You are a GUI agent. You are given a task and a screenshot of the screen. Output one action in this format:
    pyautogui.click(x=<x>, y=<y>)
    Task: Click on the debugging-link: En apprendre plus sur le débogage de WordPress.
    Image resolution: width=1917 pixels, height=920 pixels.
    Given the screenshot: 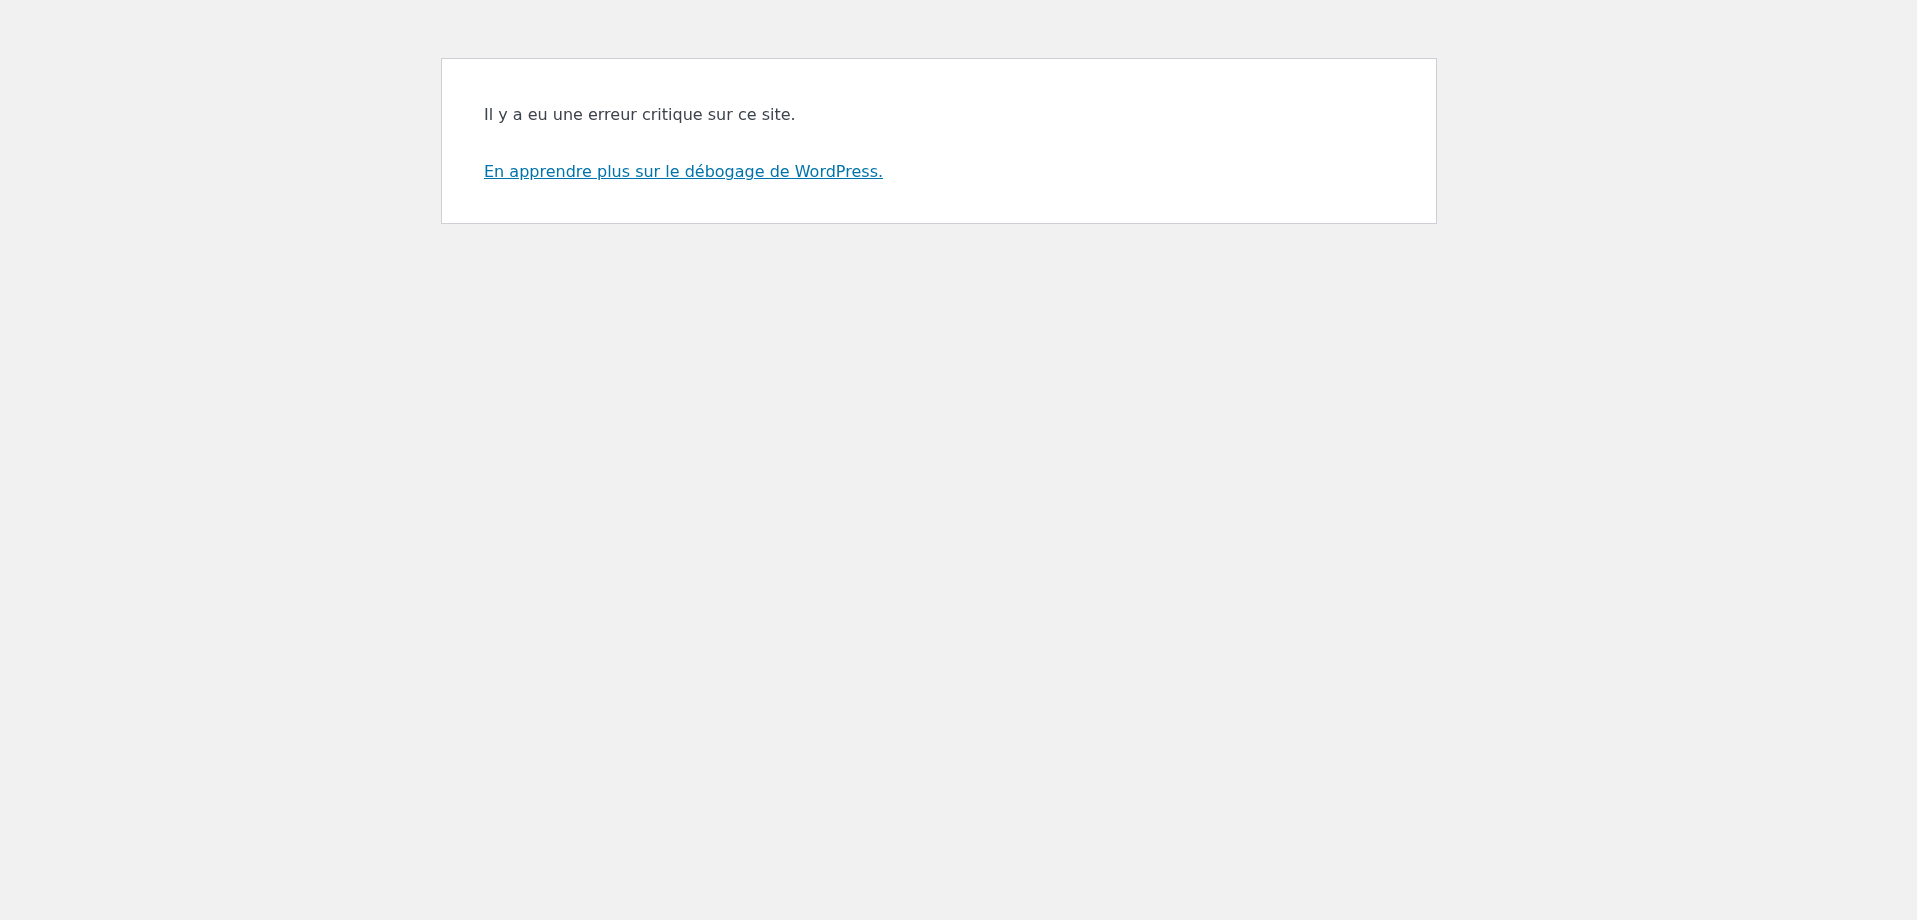 What is the action you would take?
    pyautogui.click(x=684, y=172)
    